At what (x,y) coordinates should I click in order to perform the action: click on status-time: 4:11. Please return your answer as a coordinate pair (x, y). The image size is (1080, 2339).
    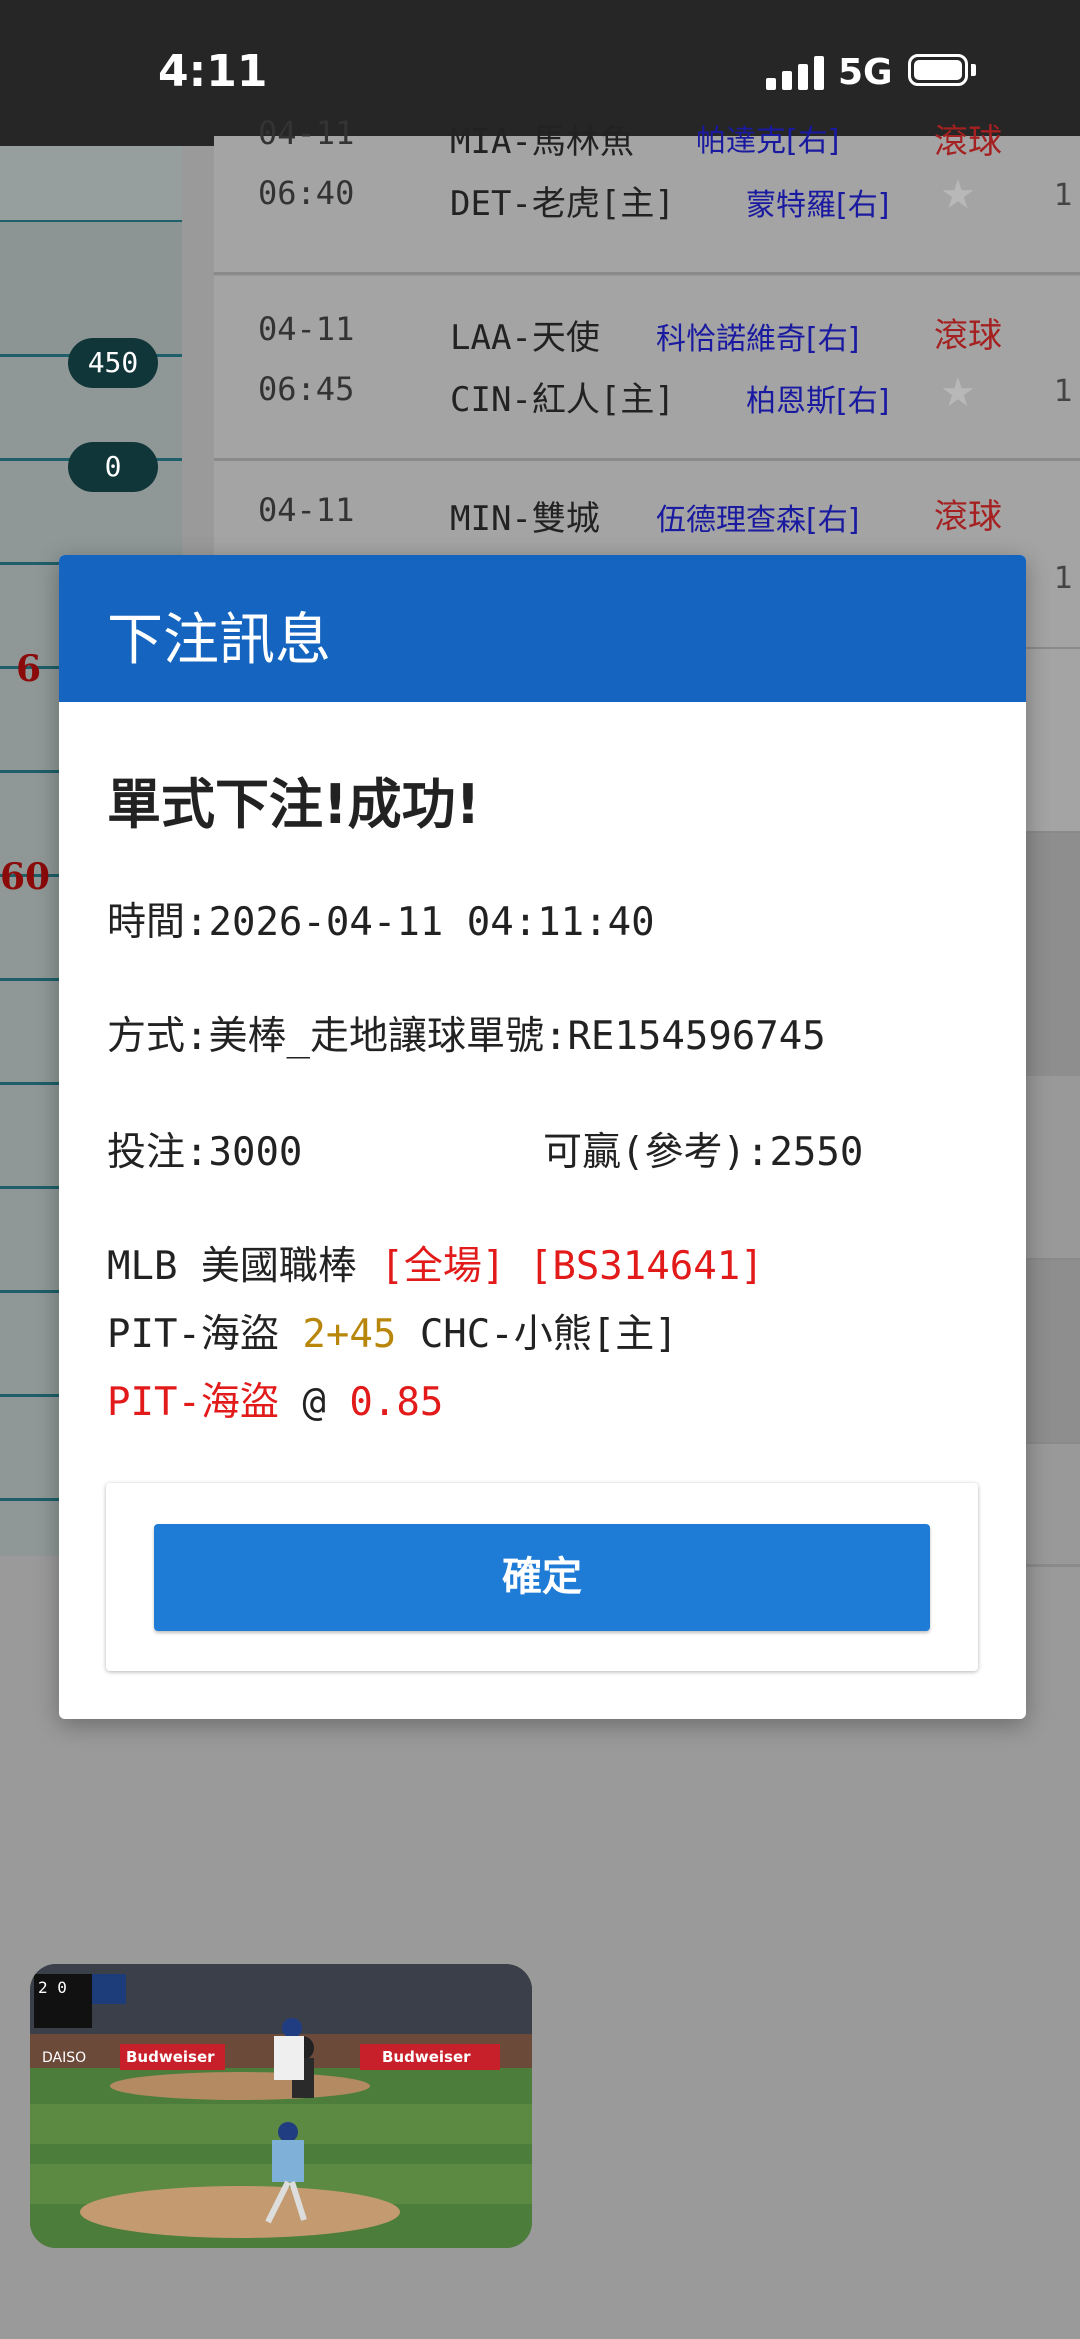
    Looking at the image, I should click on (213, 71).